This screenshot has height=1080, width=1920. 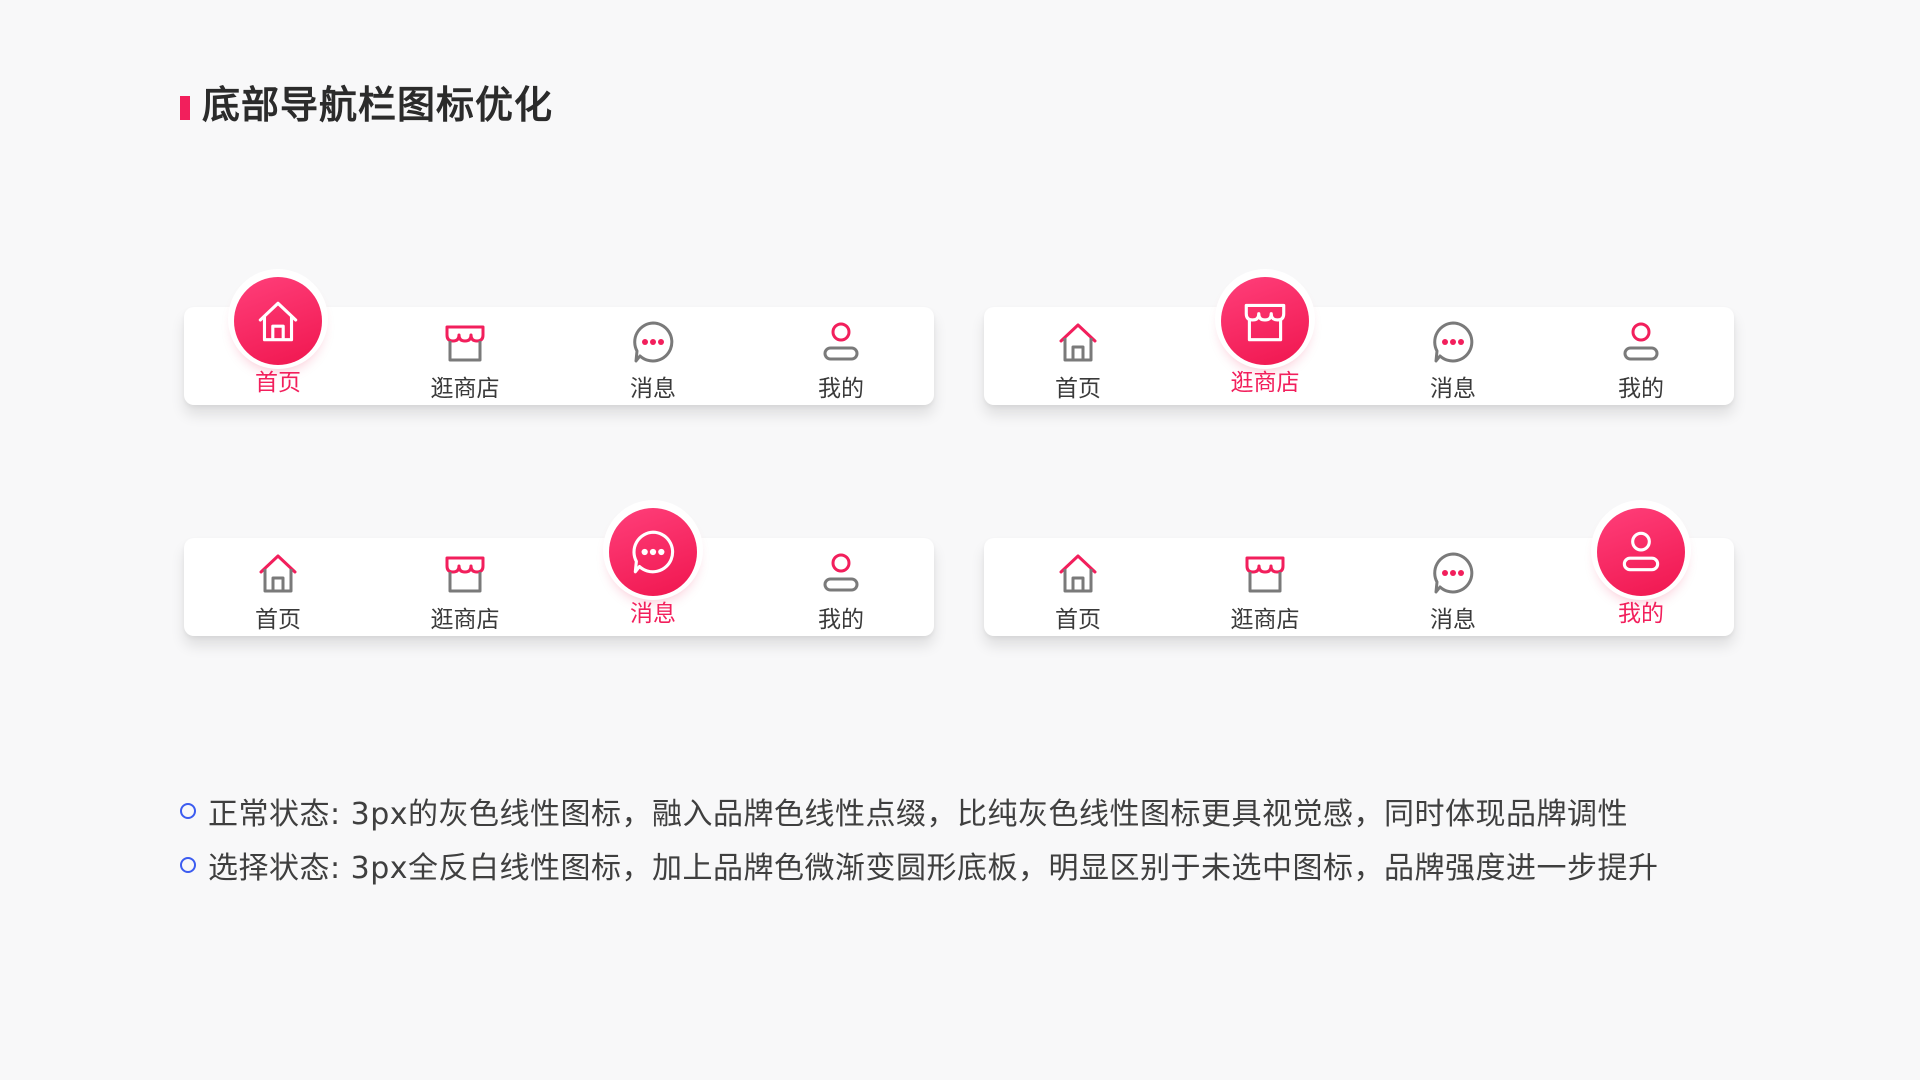 I want to click on bottom-navbar-me-selected: 首页 逛商店 消息 我的, so click(x=1359, y=572).